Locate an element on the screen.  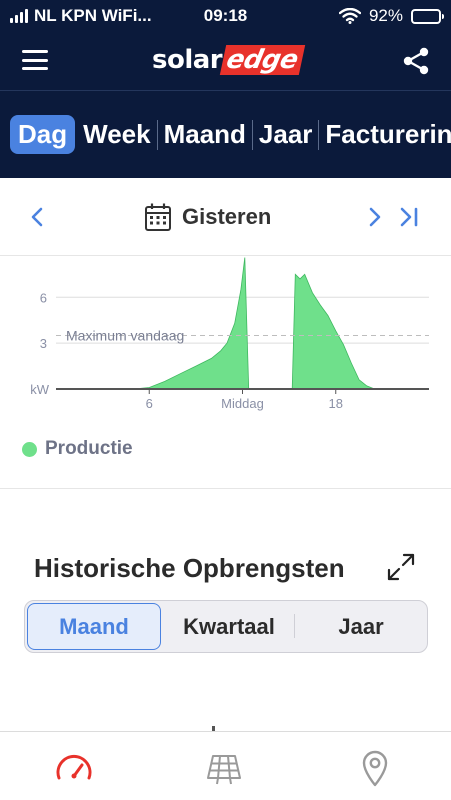
solaredge-logo: solar edge is located at coordinates (228, 60).